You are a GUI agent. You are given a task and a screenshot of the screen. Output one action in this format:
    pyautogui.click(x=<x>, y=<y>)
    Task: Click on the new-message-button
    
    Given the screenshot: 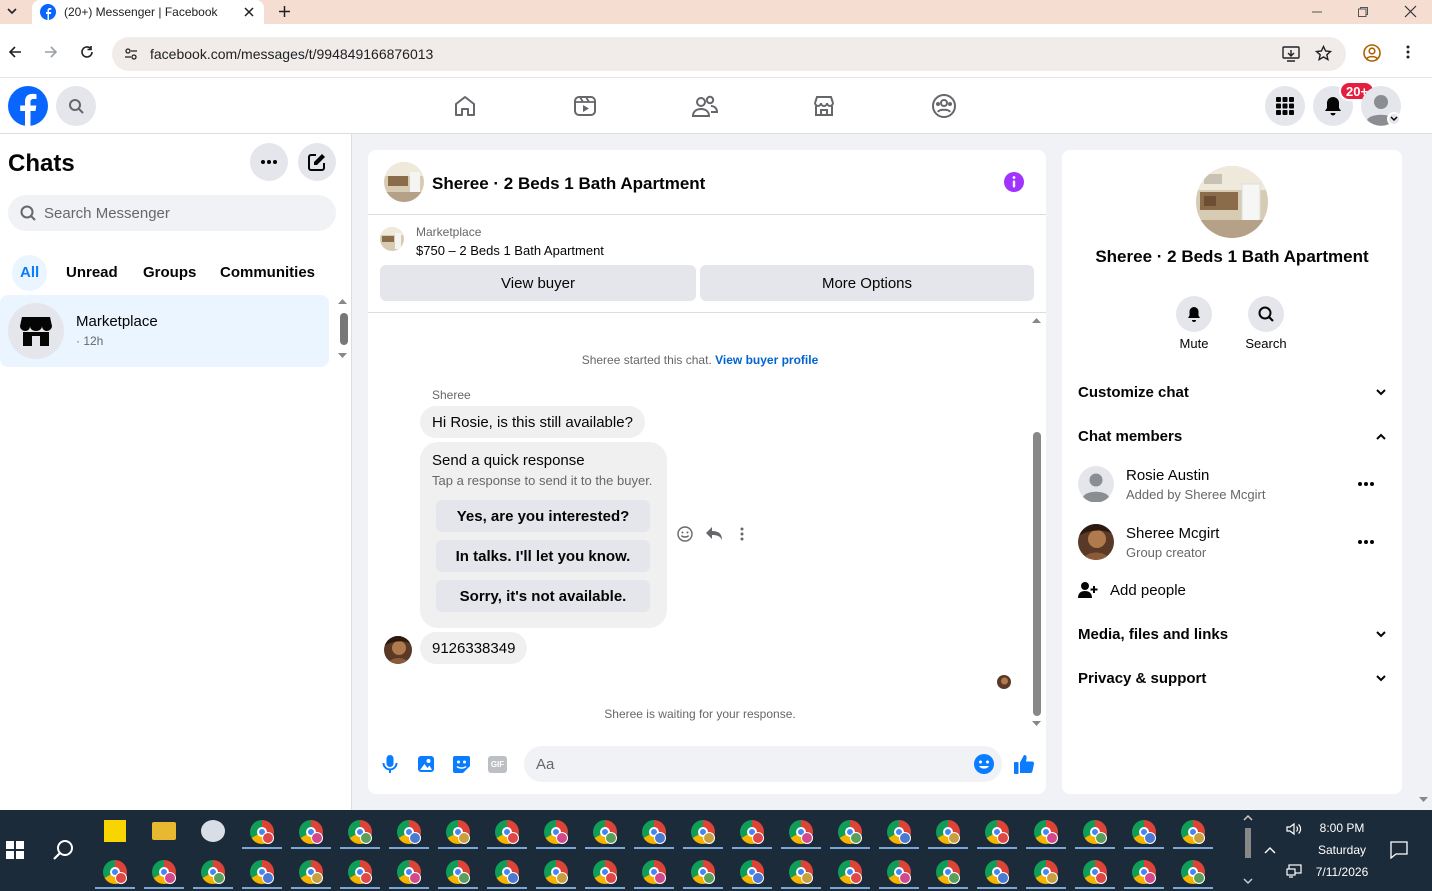 What is the action you would take?
    pyautogui.click(x=317, y=162)
    